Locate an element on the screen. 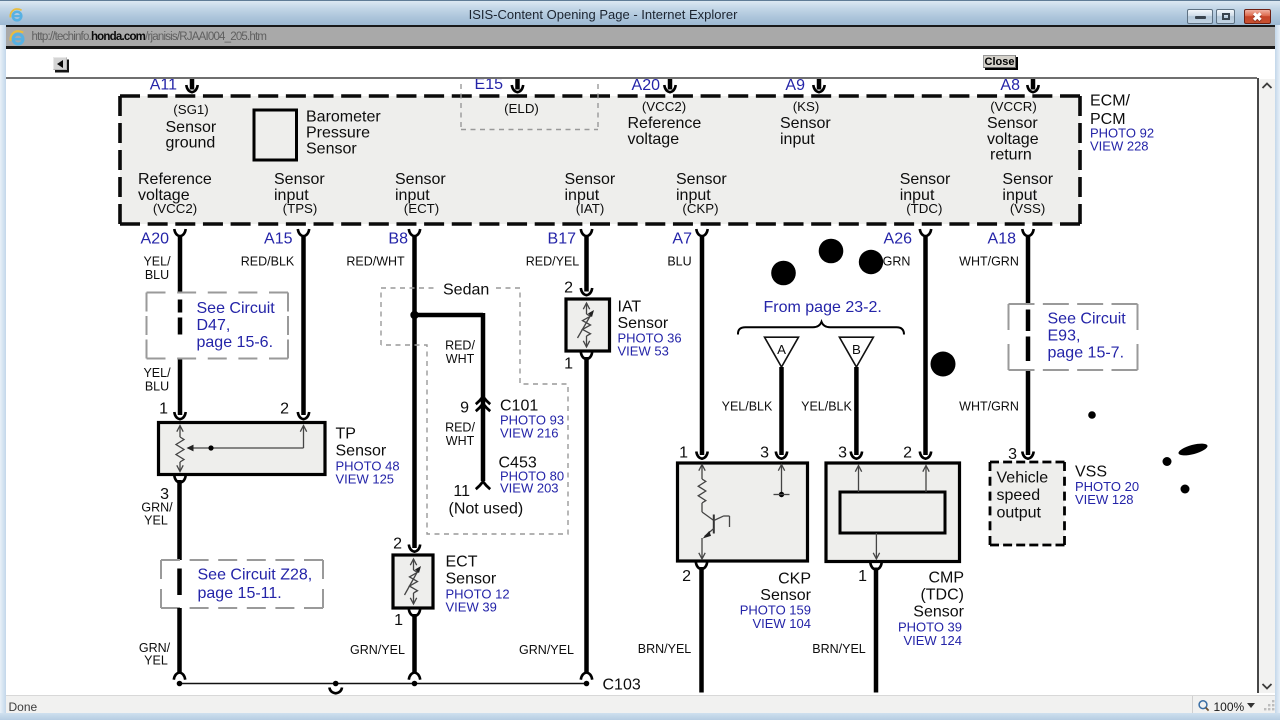 The image size is (1280, 720). svg-text: Vehicle is located at coordinates (1023, 478).